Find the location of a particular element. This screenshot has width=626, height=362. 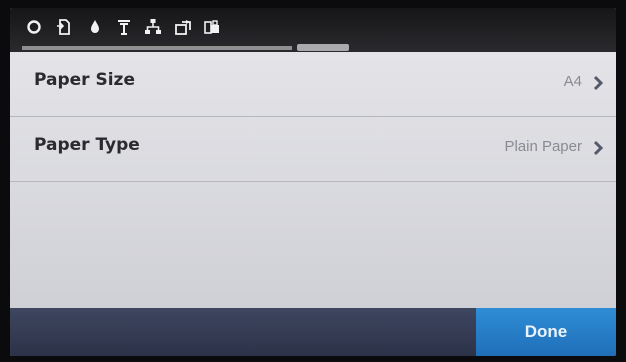

paper-size-value: A4 is located at coordinates (572, 81).